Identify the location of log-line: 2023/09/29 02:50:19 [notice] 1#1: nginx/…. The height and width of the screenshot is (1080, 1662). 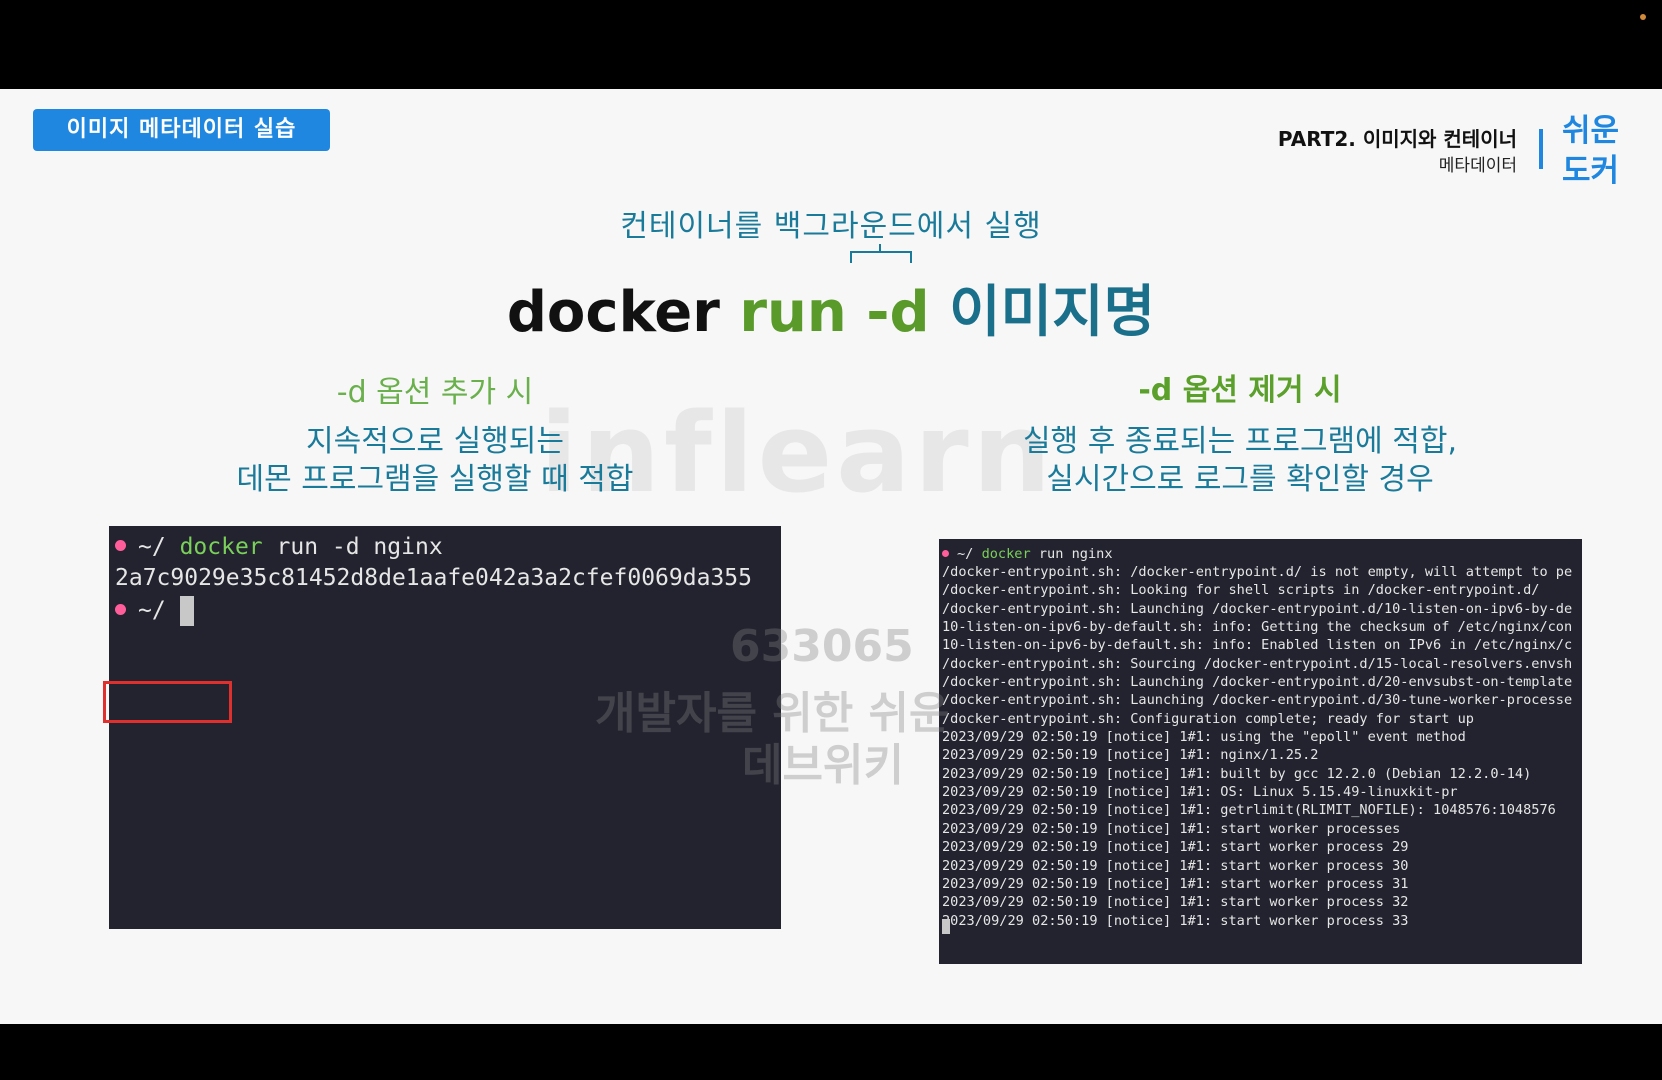
(1130, 755).